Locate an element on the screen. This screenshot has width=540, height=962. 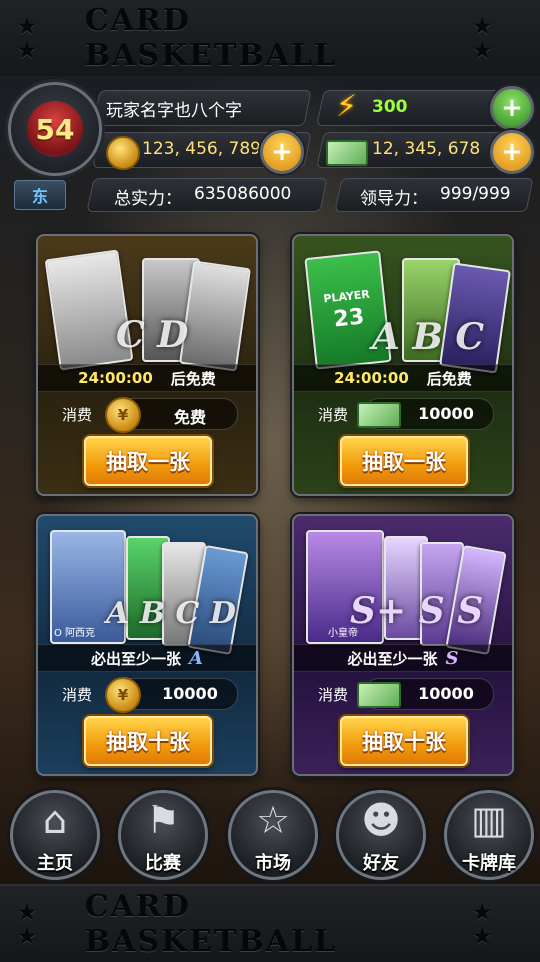
nav-match-label: 比赛 is located at coordinates (163, 863).